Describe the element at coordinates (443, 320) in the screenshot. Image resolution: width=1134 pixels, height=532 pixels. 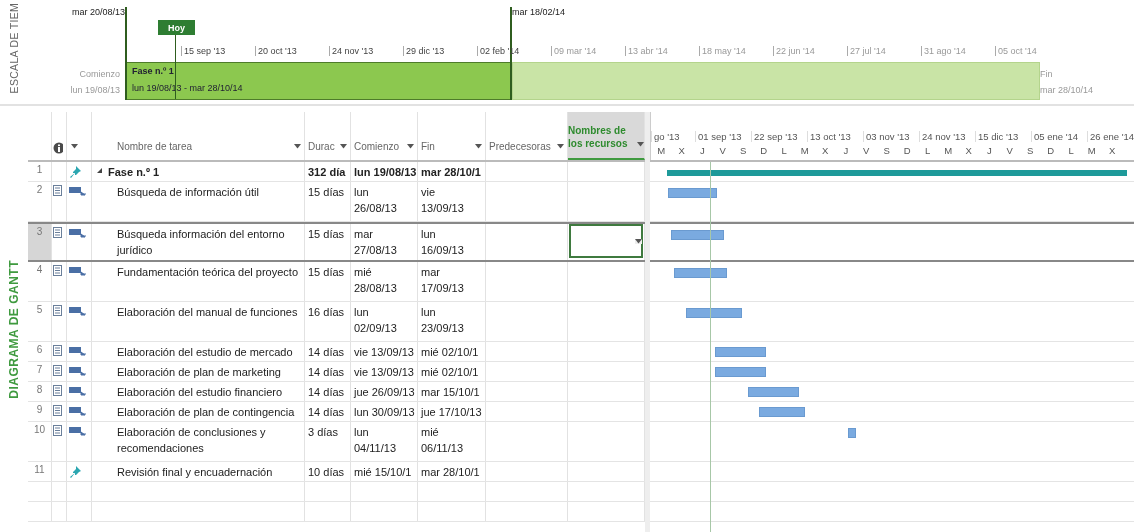
I see `finish-date: lun 23/09/13` at that location.